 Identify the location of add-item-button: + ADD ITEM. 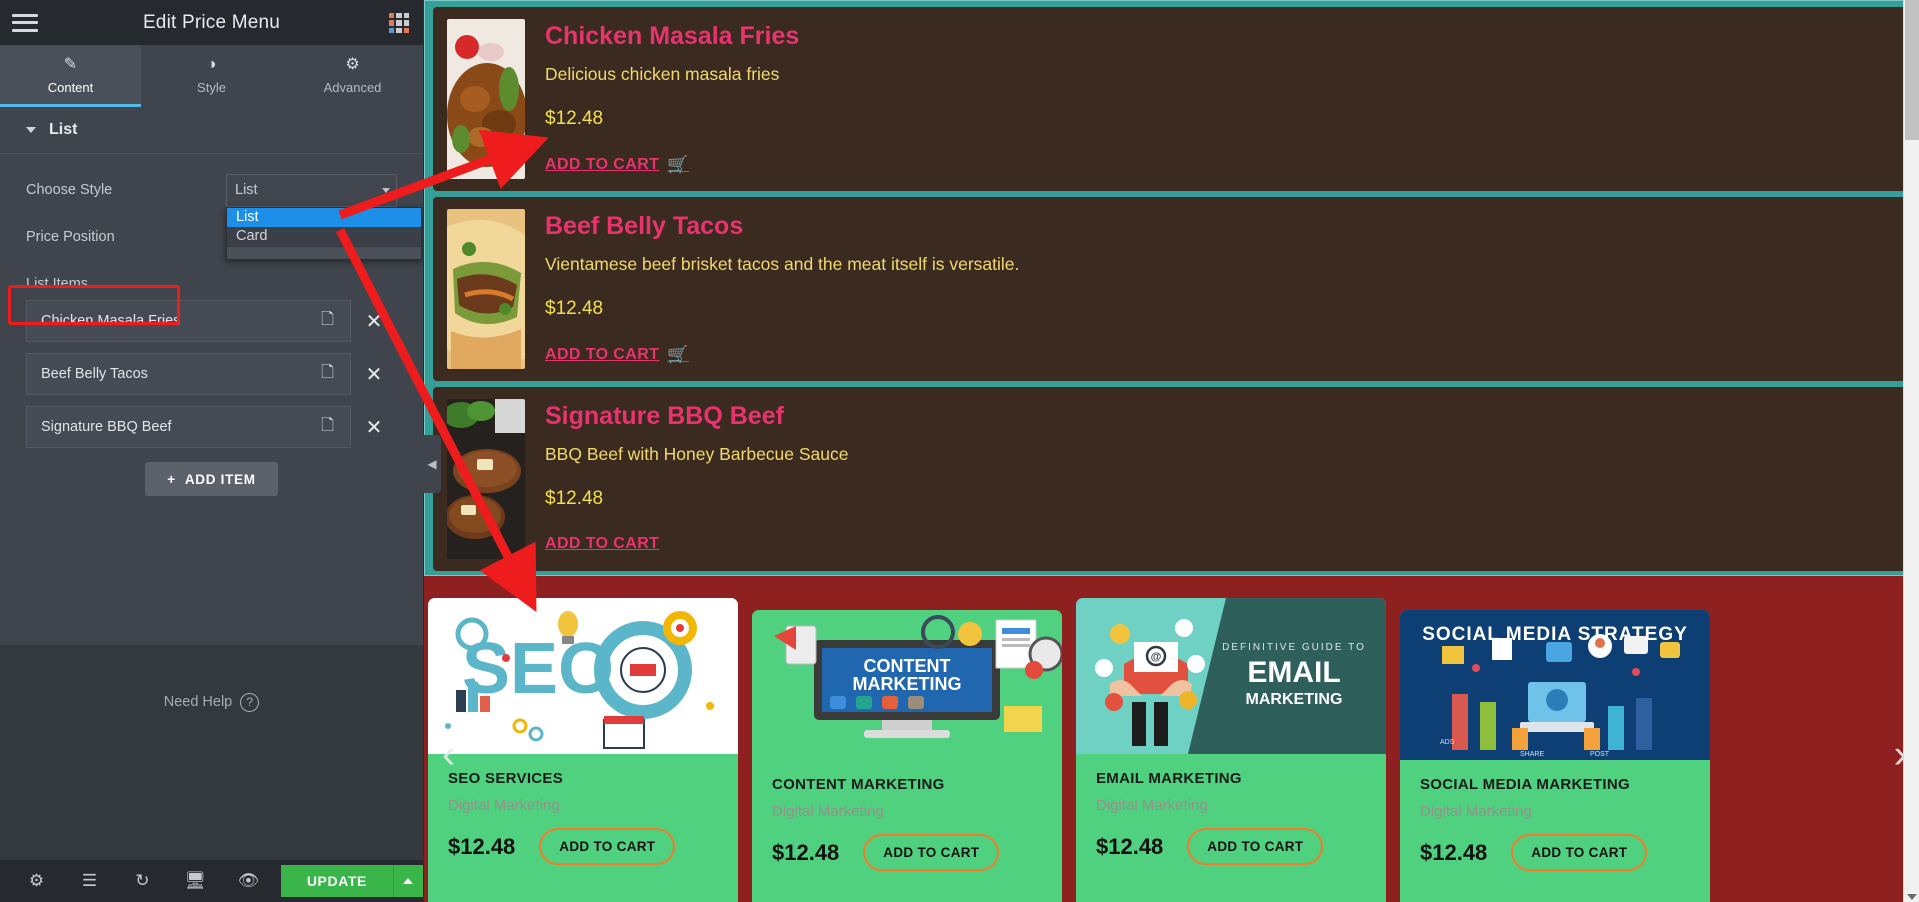
(211, 479).